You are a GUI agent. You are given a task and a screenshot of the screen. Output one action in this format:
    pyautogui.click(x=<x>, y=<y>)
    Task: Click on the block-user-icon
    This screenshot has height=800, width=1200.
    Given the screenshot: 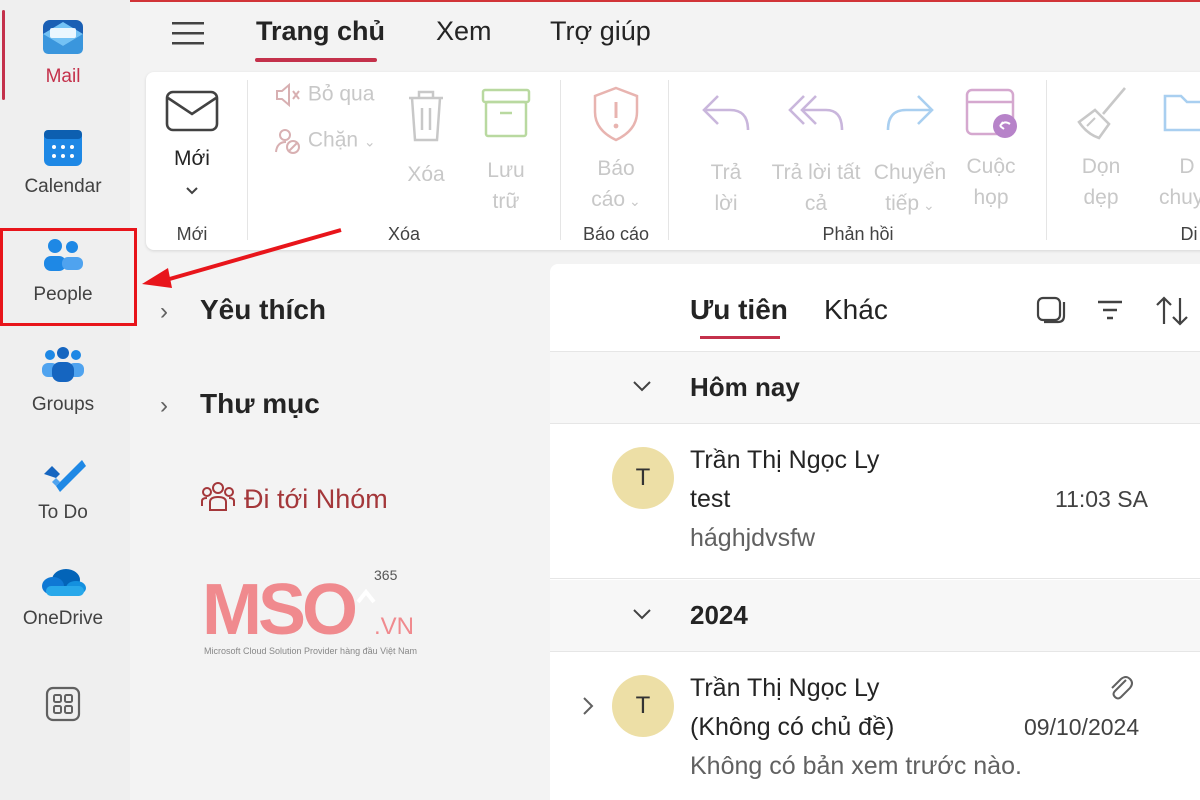 What is the action you would take?
    pyautogui.click(x=287, y=141)
    